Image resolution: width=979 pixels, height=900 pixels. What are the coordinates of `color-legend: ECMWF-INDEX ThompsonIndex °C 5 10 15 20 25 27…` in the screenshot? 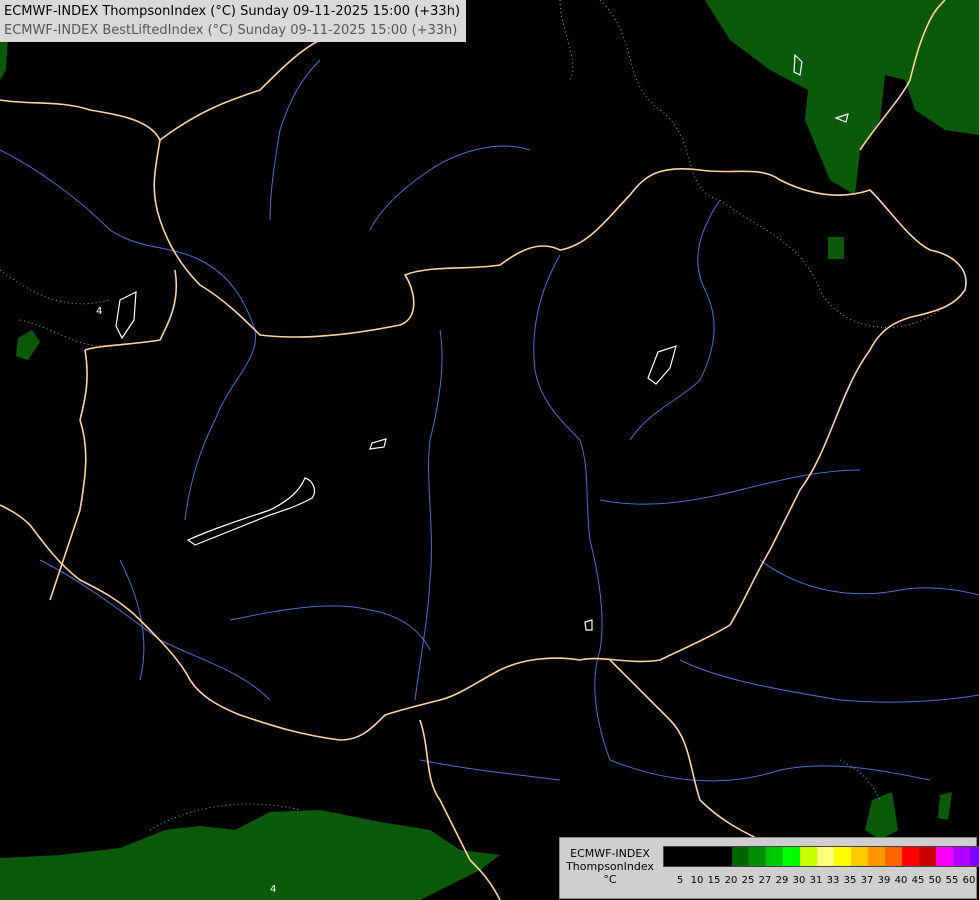 It's located at (769, 868).